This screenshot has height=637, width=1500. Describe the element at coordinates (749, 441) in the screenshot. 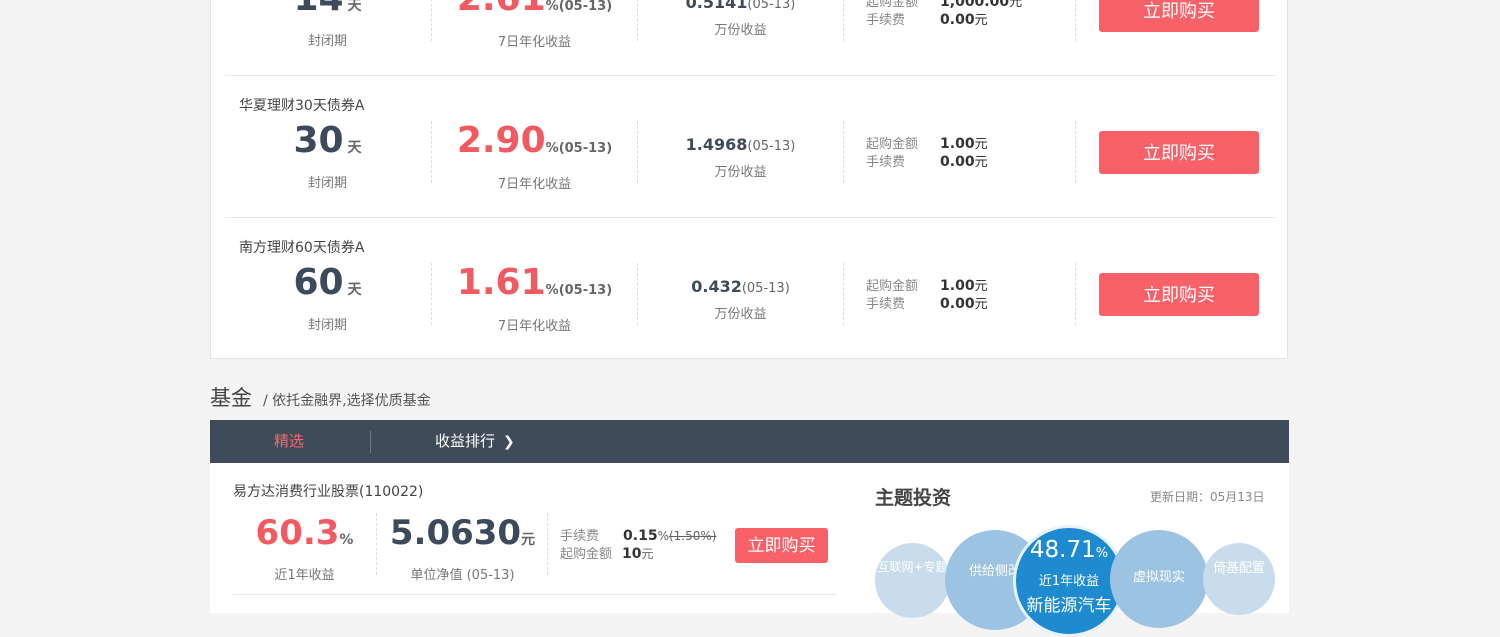

I see `fund-tab-bar: 精选 收益排行 ❯` at that location.